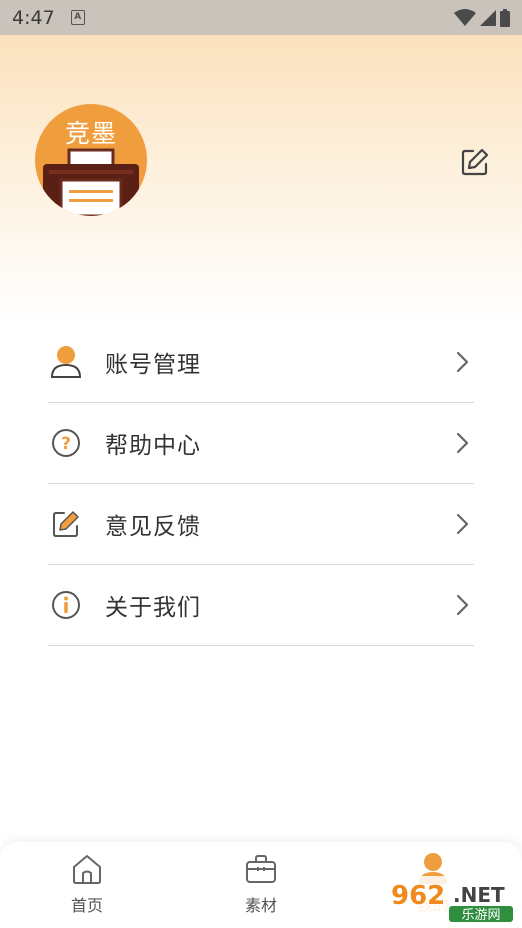 This screenshot has width=522, height=928. What do you see at coordinates (418, 896) in the screenshot?
I see `watermark-number: 962` at bounding box center [418, 896].